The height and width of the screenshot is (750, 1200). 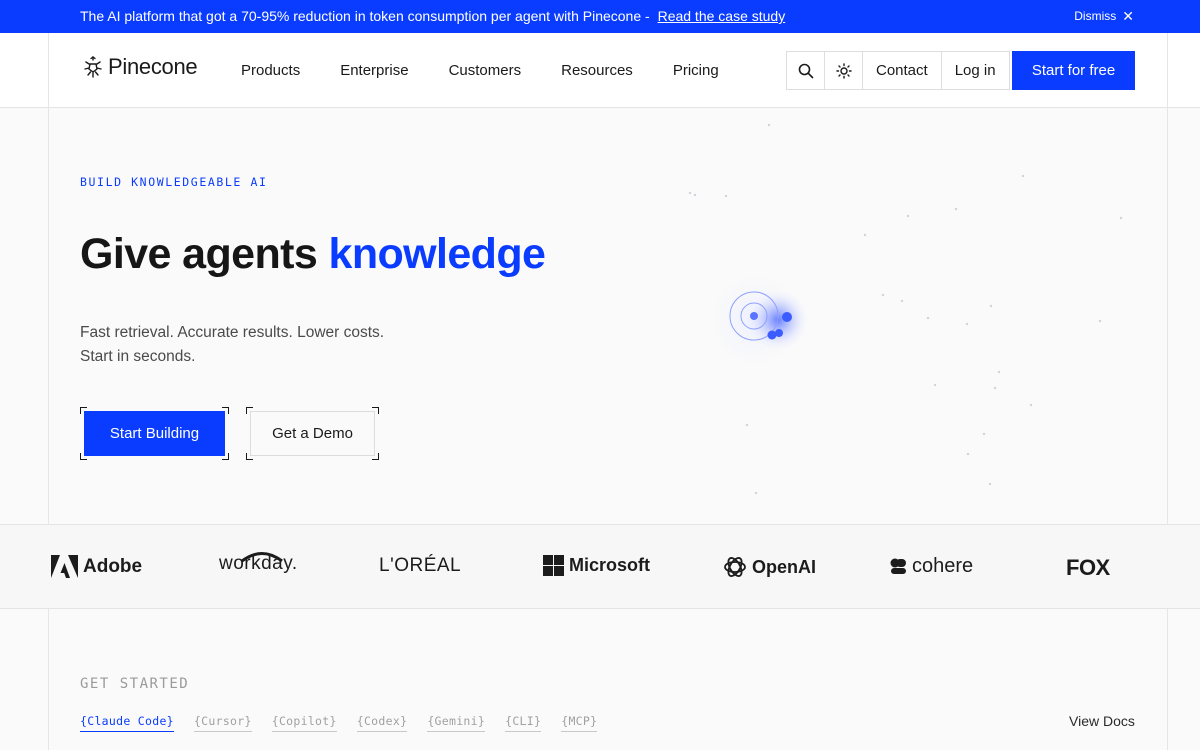 I want to click on headline-accent: knowledge, so click(x=437, y=254).